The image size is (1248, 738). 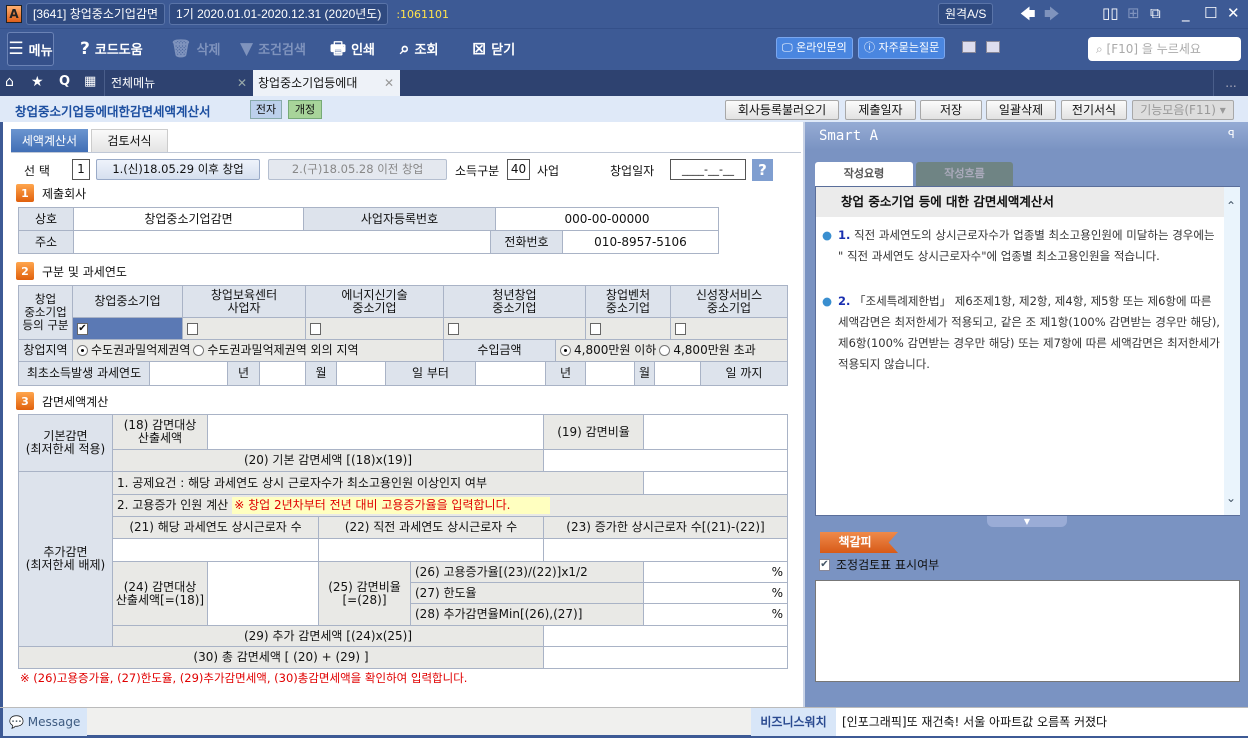 What do you see at coordinates (964, 174) in the screenshot?
I see `tab-writing-flow: 작성흐름` at bounding box center [964, 174].